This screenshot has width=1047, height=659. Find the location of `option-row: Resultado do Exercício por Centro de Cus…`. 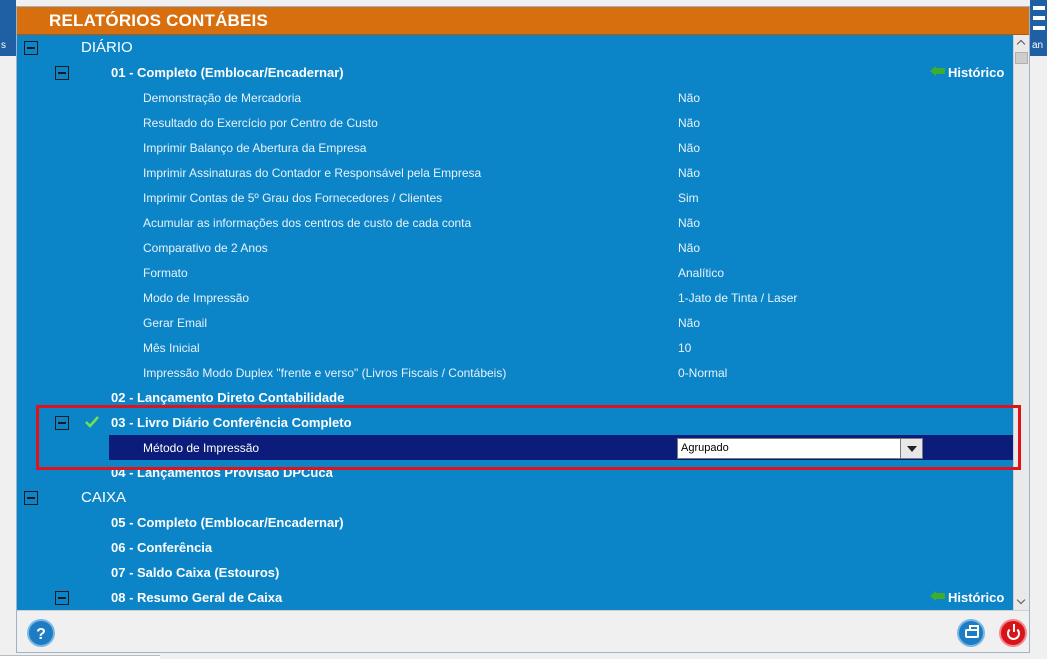

option-row: Resultado do Exercício por Centro de Cus… is located at coordinates (515, 122).